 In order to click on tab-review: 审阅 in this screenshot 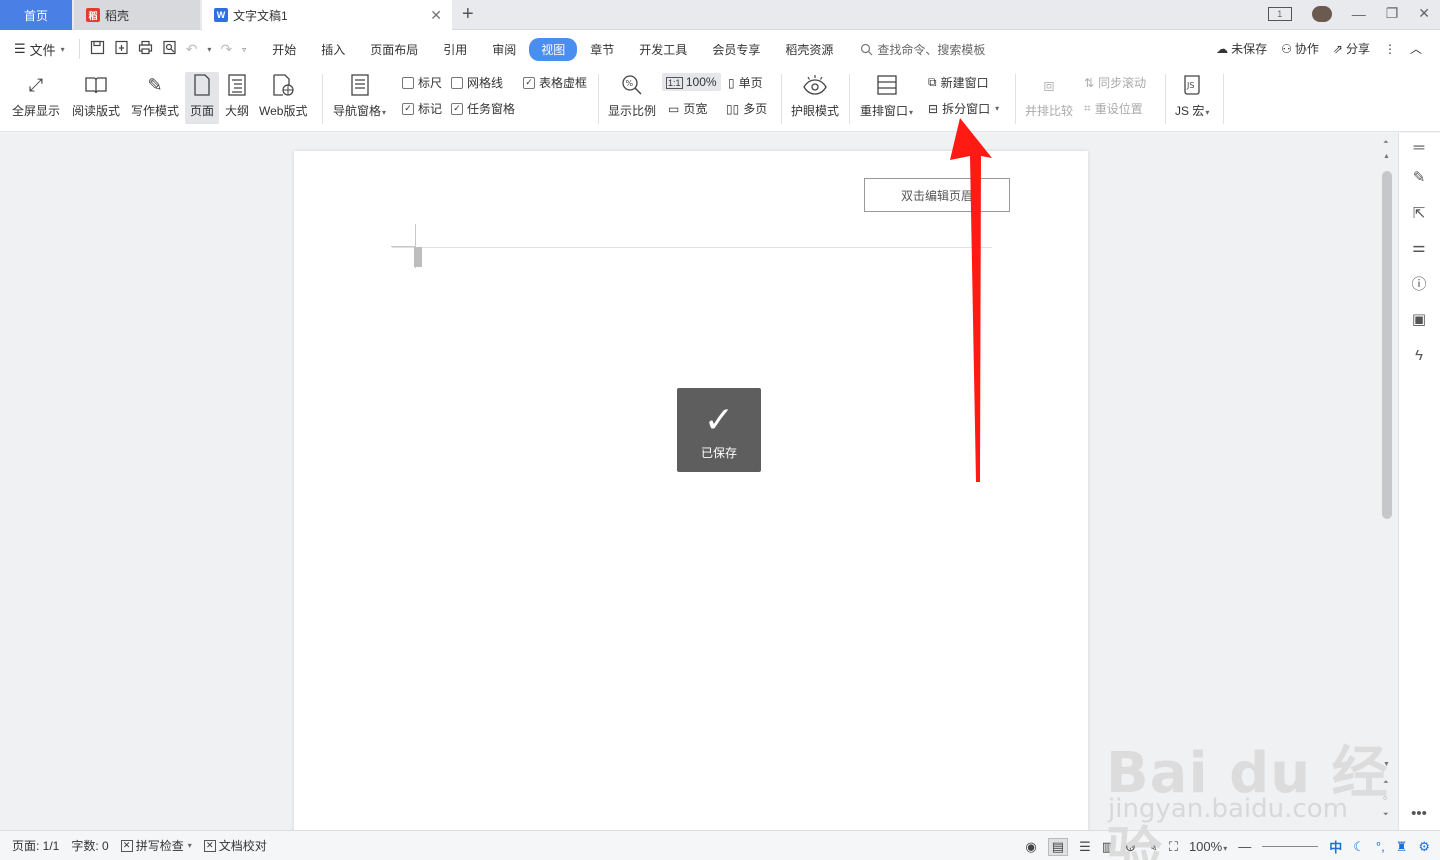, I will do `click(504, 49)`.